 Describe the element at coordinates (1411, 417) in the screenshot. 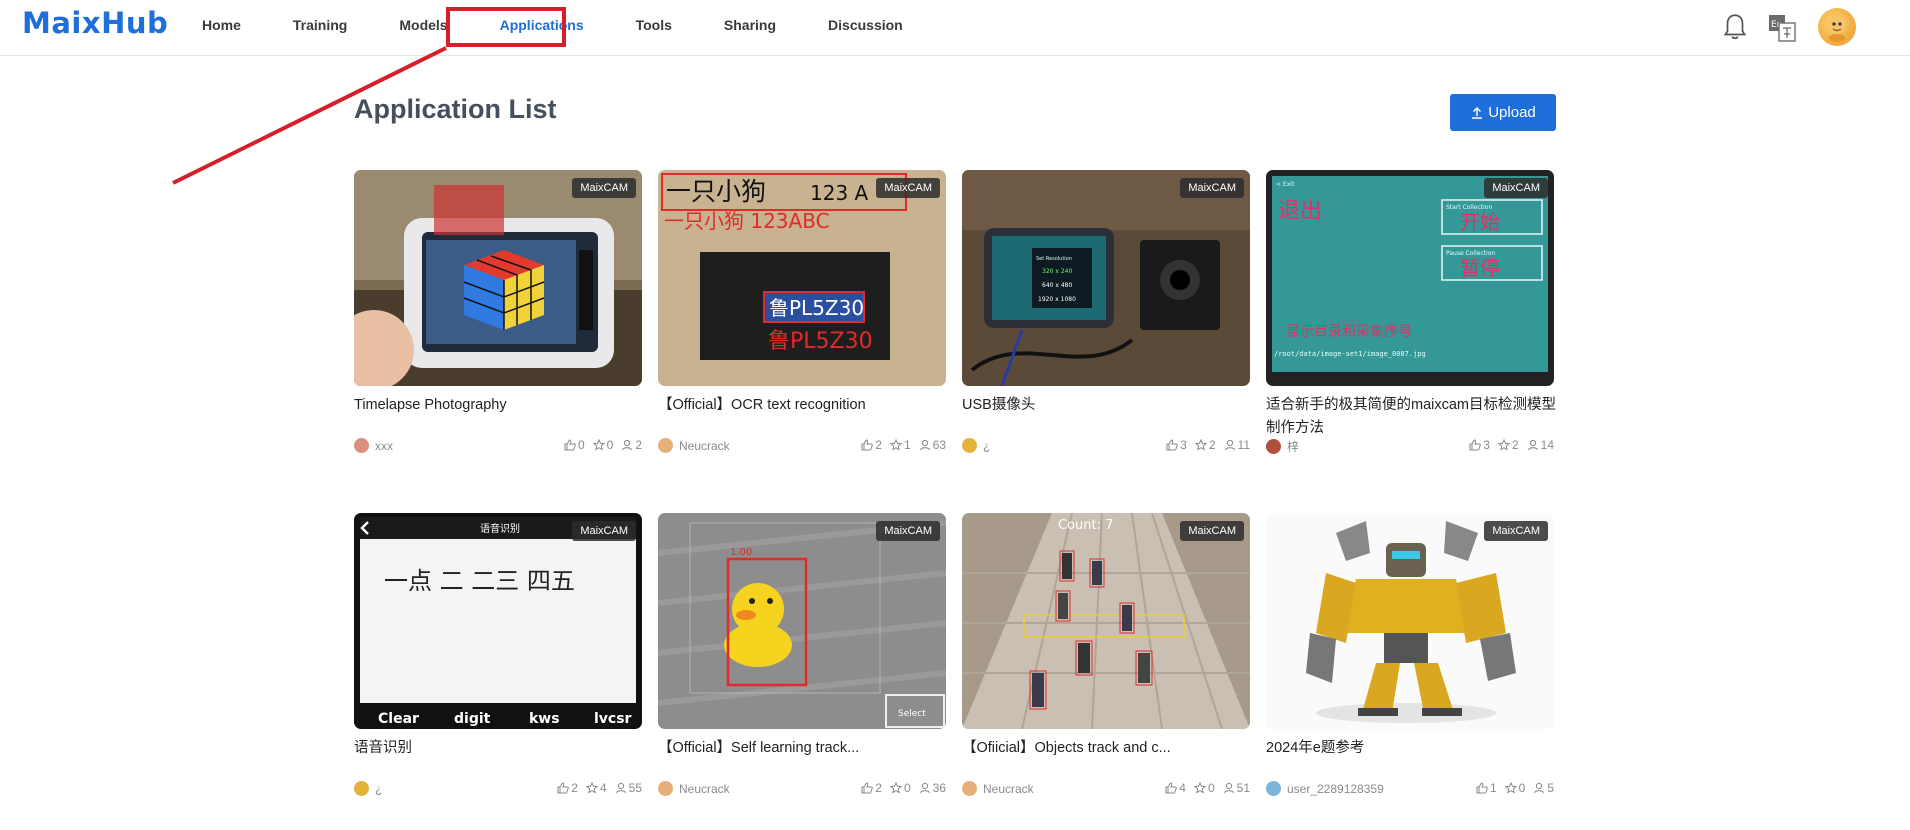

I see `app-title: 适合新手的极其简便的maixcam目标检测模型制作方法` at that location.